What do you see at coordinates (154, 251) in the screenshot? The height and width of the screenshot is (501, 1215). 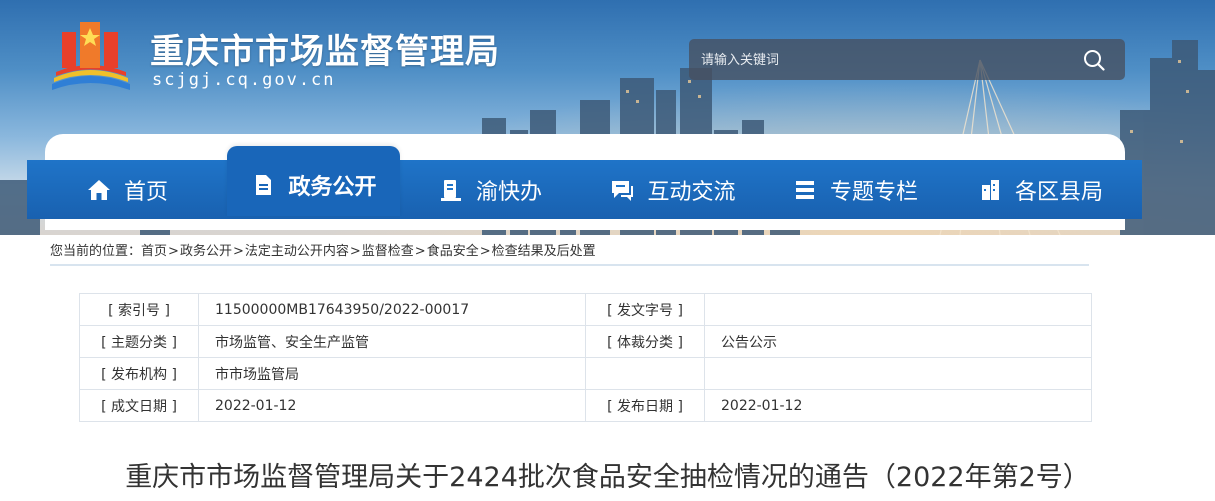 I see `breadcrumb-item-home: 首页` at bounding box center [154, 251].